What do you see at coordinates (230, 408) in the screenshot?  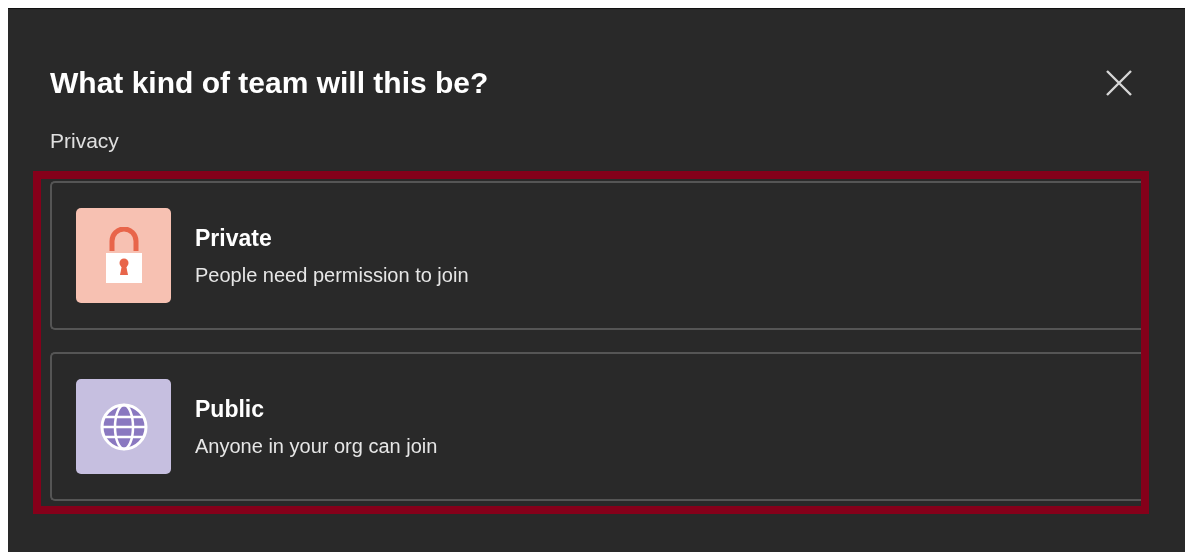 I see `option-title: Public` at bounding box center [230, 408].